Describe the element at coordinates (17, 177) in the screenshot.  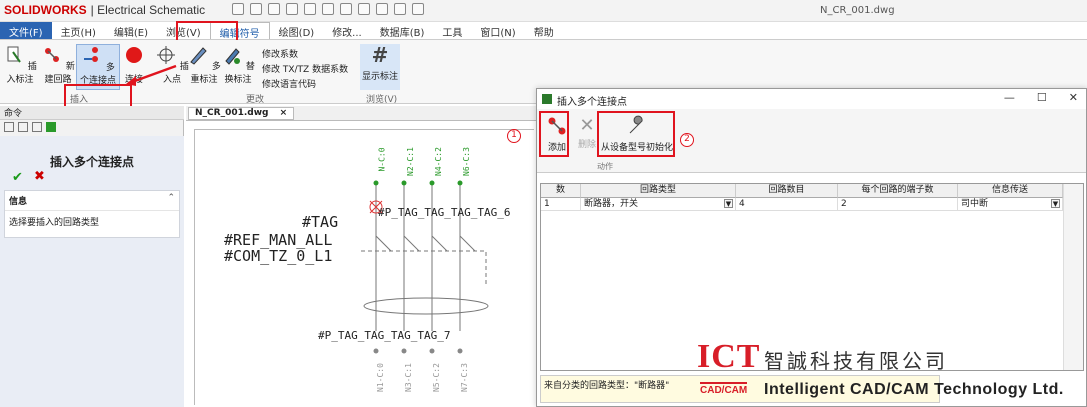
I see `ok-button: ✔` at that location.